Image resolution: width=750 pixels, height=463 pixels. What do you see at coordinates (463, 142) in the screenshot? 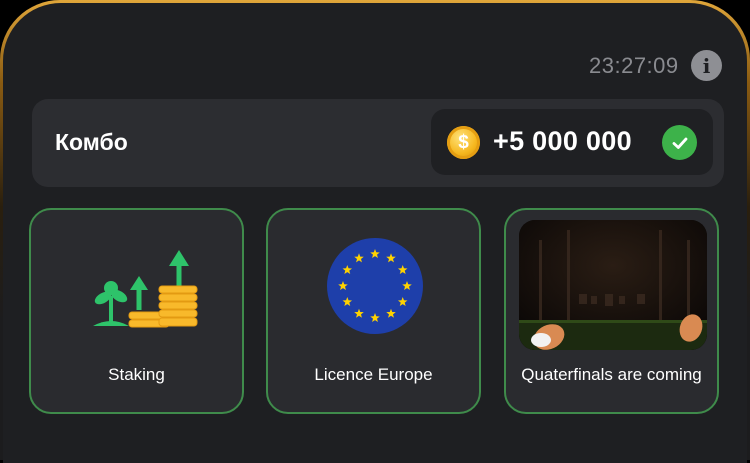
I see `coin-icon: $` at bounding box center [463, 142].